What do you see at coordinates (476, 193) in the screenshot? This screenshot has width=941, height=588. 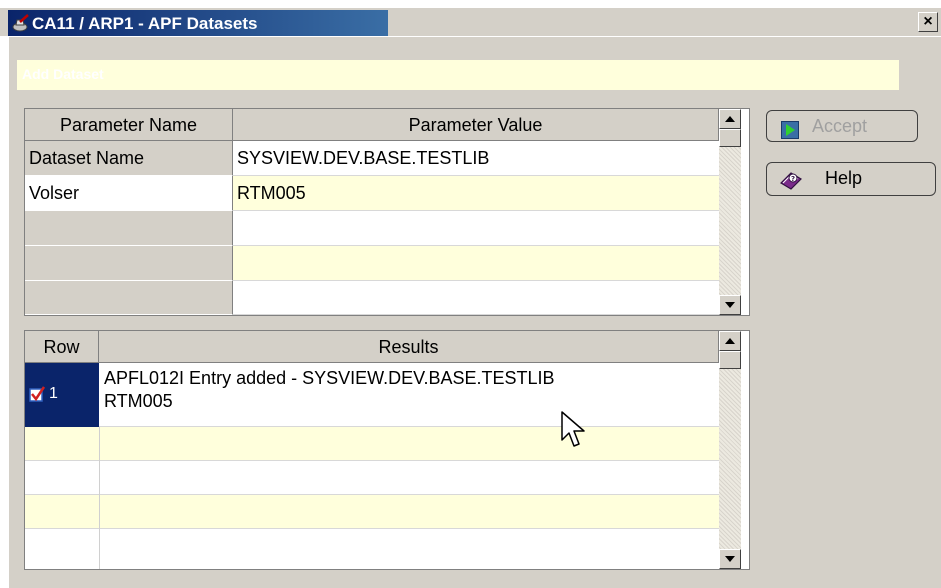 I see `parameter-value-cell: RTM005` at bounding box center [476, 193].